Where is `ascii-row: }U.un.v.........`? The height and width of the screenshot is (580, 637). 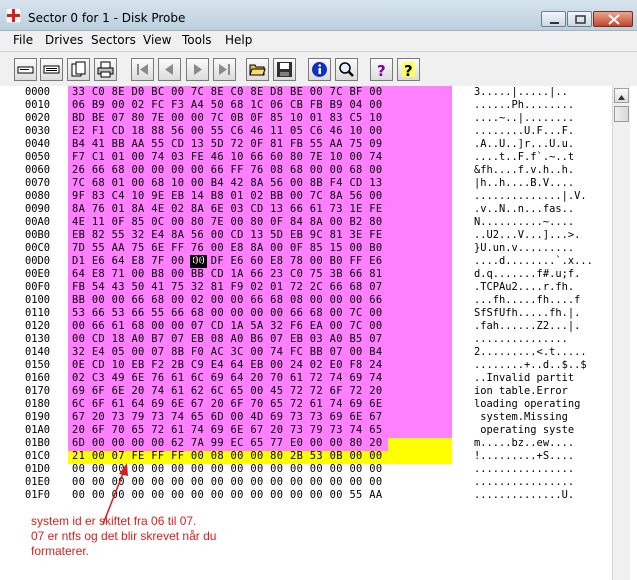 ascii-row: }U.un.v......... is located at coordinates (533, 248).